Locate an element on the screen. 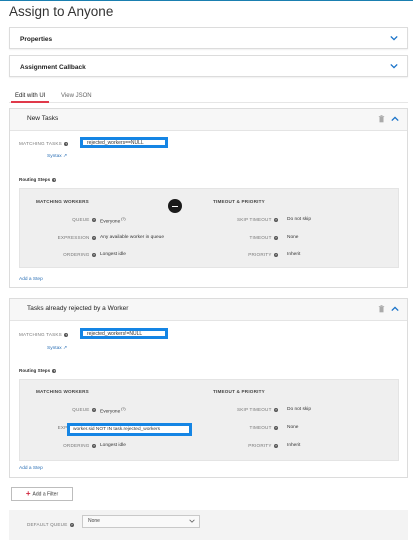  add-filter-button: + Add a Filter is located at coordinates (42, 494).